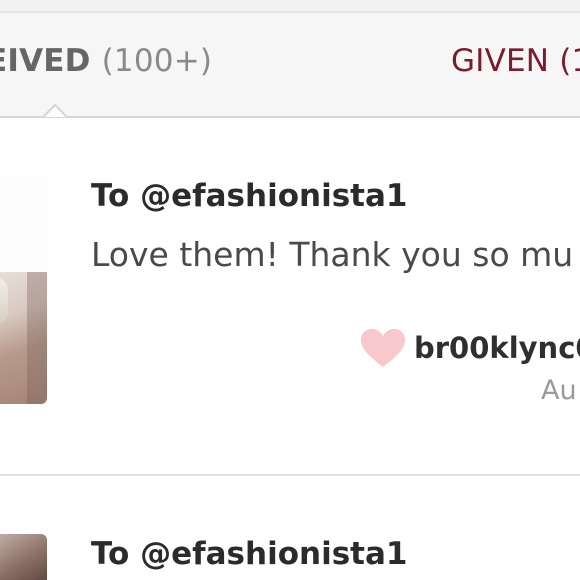 The image size is (580, 580). Describe the element at coordinates (157, 61) in the screenshot. I see `tab-received-count: (100+)` at that location.